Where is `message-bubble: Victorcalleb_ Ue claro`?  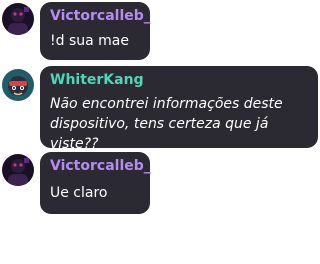
message-bubble: Victorcalleb_ Ue claro is located at coordinates (95, 183).